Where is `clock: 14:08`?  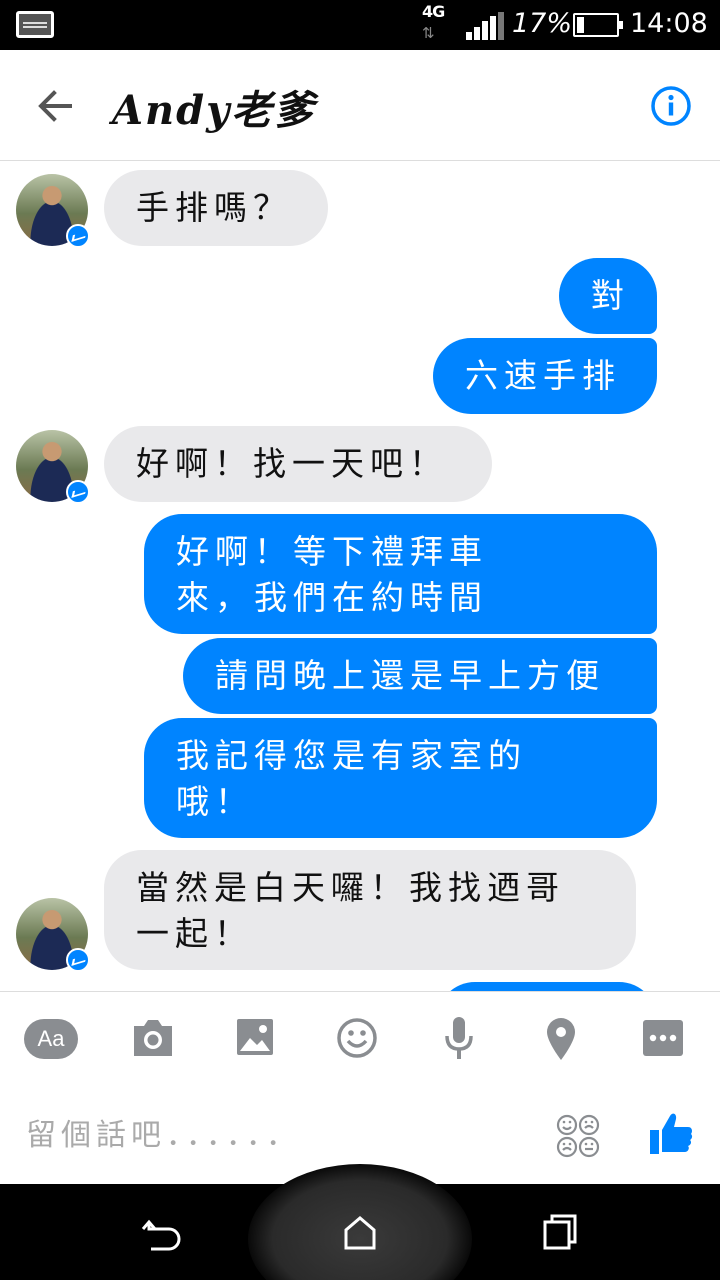
clock: 14:08 is located at coordinates (669, 23).